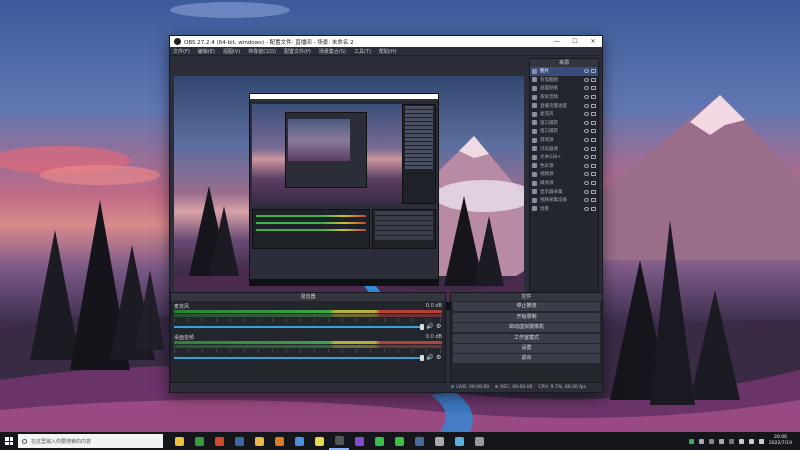 The image size is (800, 450). I want to click on network-icon, so click(741, 441).